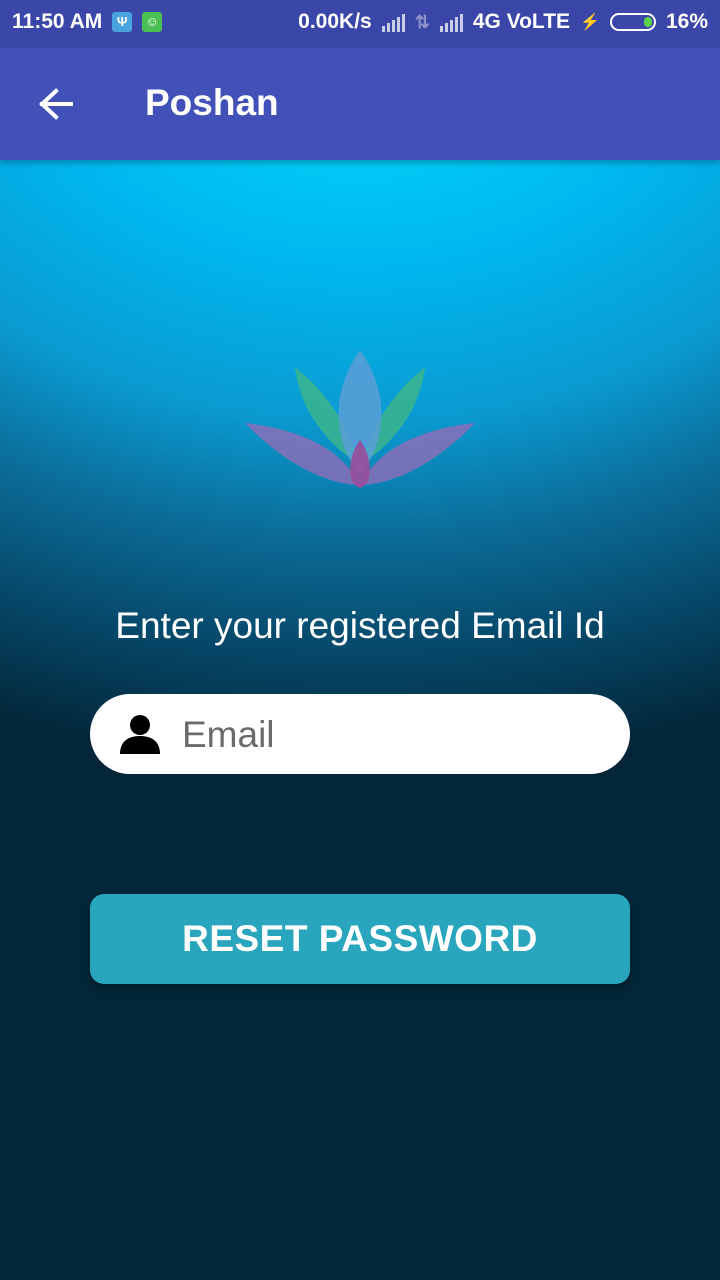  I want to click on lotus-logo, so click(360, 419).